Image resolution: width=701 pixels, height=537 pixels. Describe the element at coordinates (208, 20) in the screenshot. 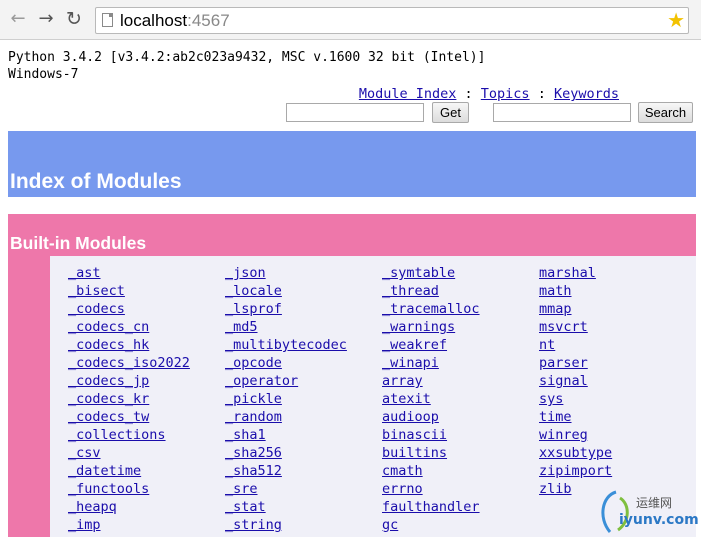

I see `url-port: :4567` at that location.